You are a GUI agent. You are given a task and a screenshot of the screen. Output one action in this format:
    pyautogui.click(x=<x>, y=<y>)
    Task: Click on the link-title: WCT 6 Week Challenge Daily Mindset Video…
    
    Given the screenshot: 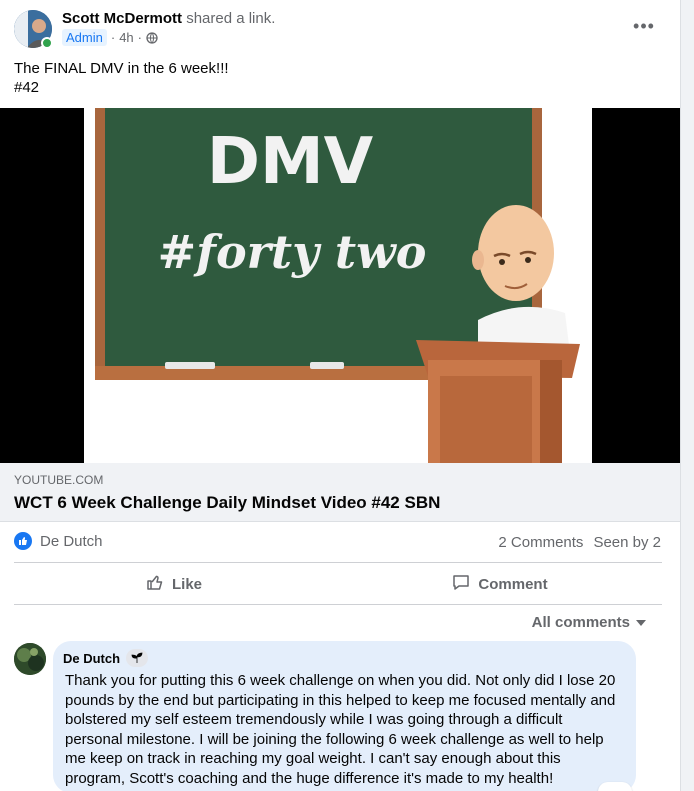 What is the action you would take?
    pyautogui.click(x=227, y=503)
    